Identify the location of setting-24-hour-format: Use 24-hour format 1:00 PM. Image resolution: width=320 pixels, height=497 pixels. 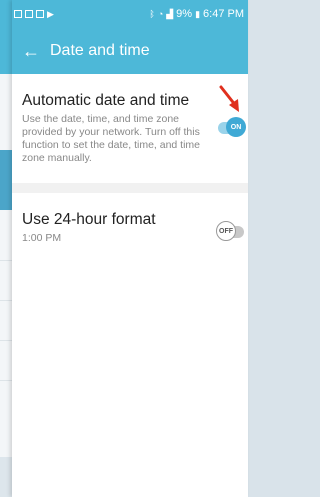
(130, 224).